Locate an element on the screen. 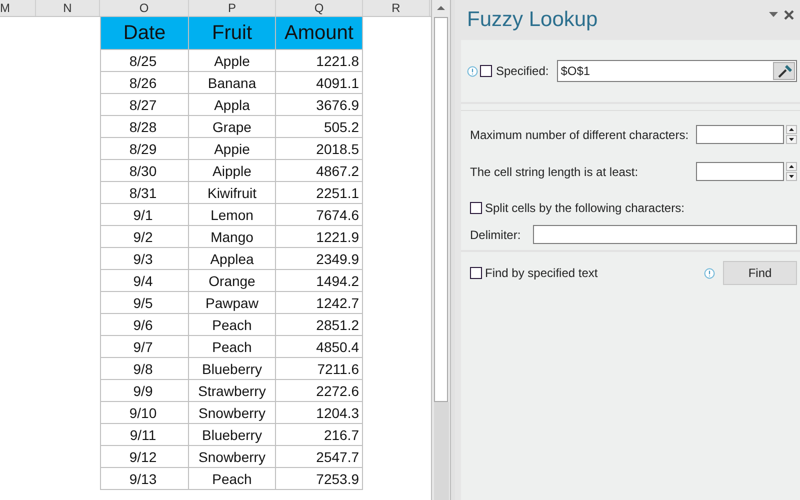 The height and width of the screenshot is (500, 800). table-cell: Kiwifruit is located at coordinates (231, 192).